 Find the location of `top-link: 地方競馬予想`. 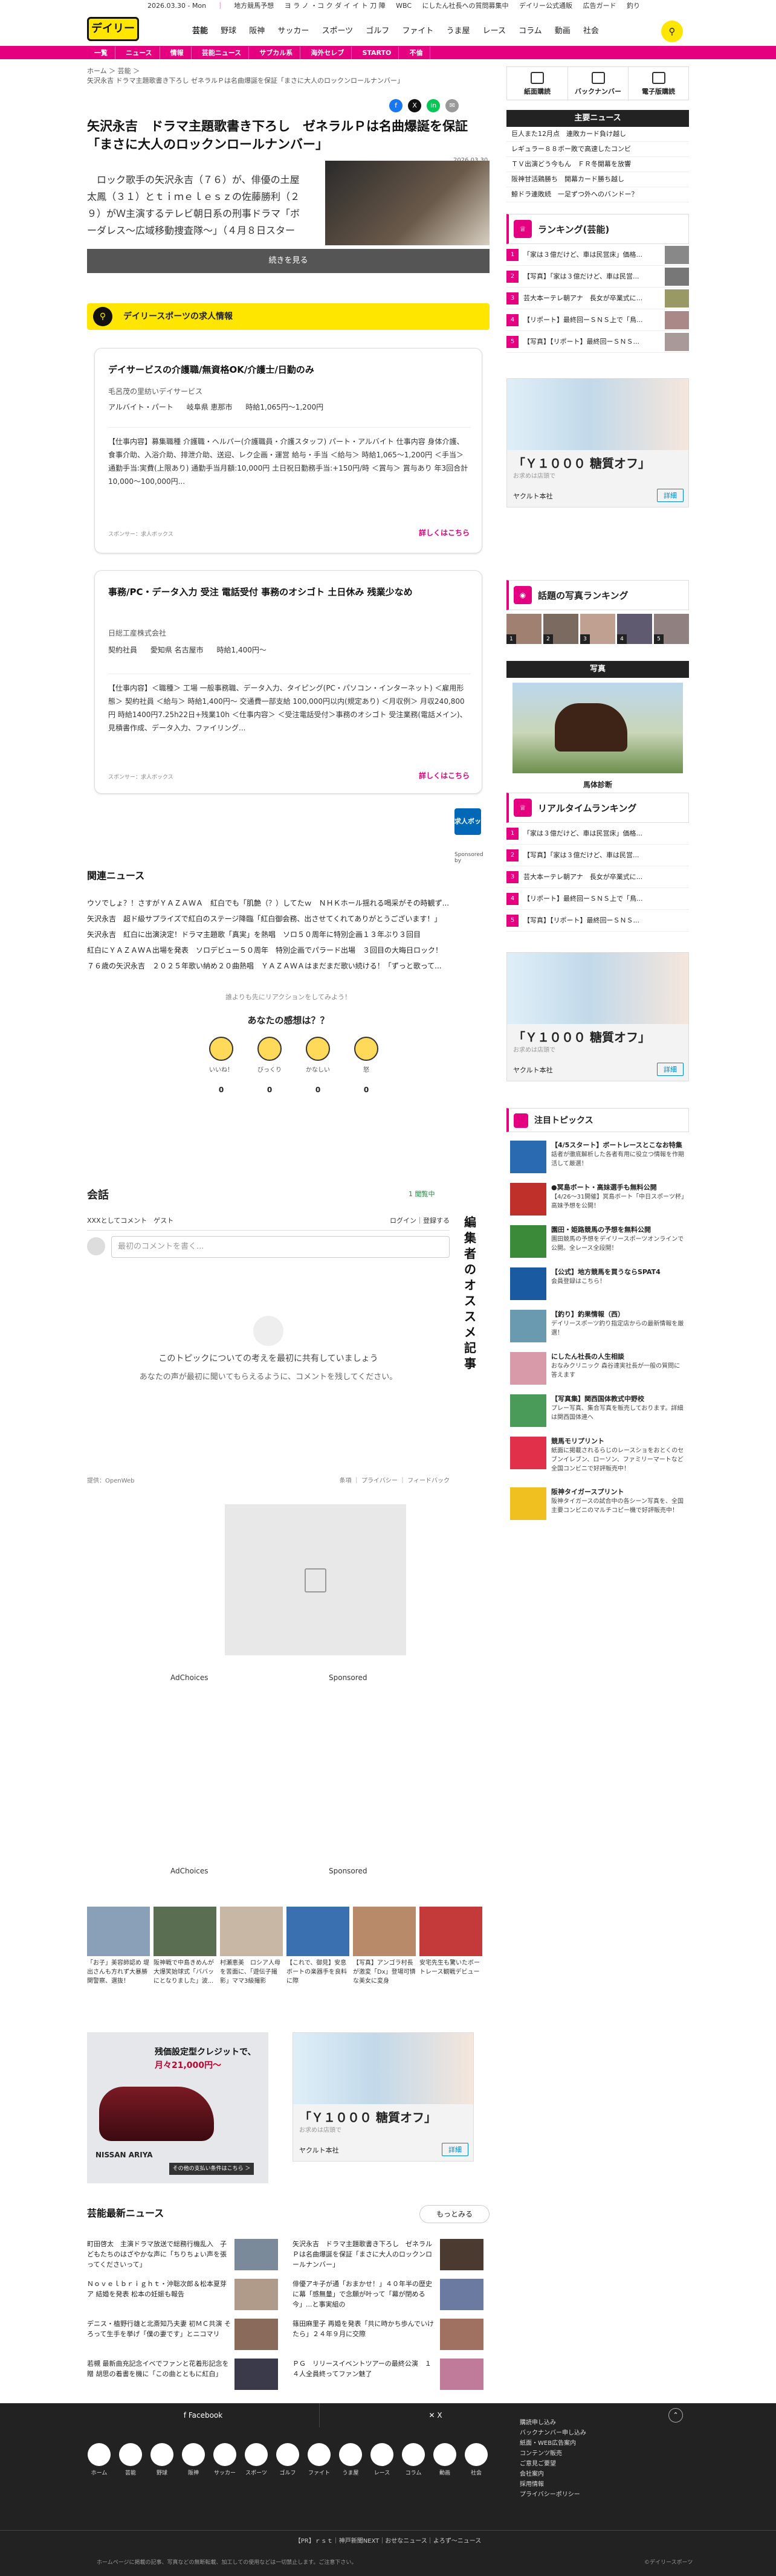

top-link: 地方競馬予想 is located at coordinates (254, 6).